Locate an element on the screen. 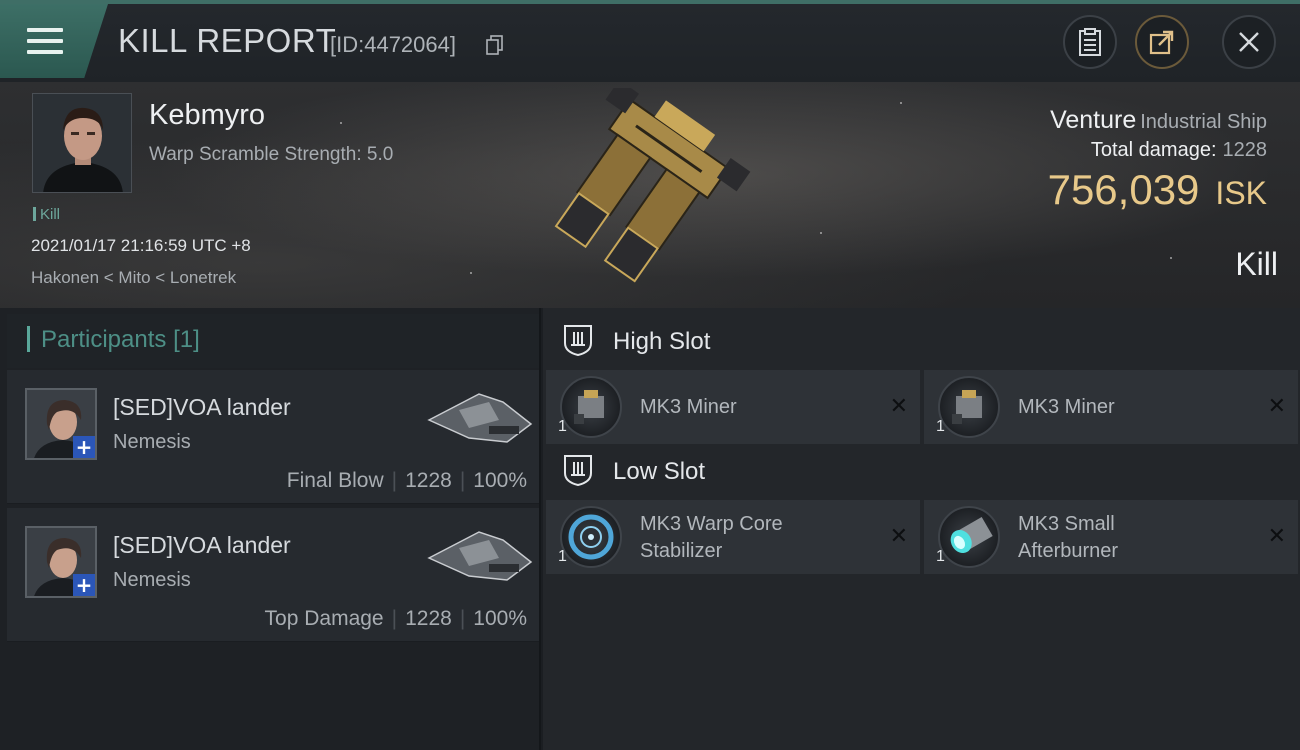  participant-stats: Top Damage | 1228 | 100% is located at coordinates (395, 618).